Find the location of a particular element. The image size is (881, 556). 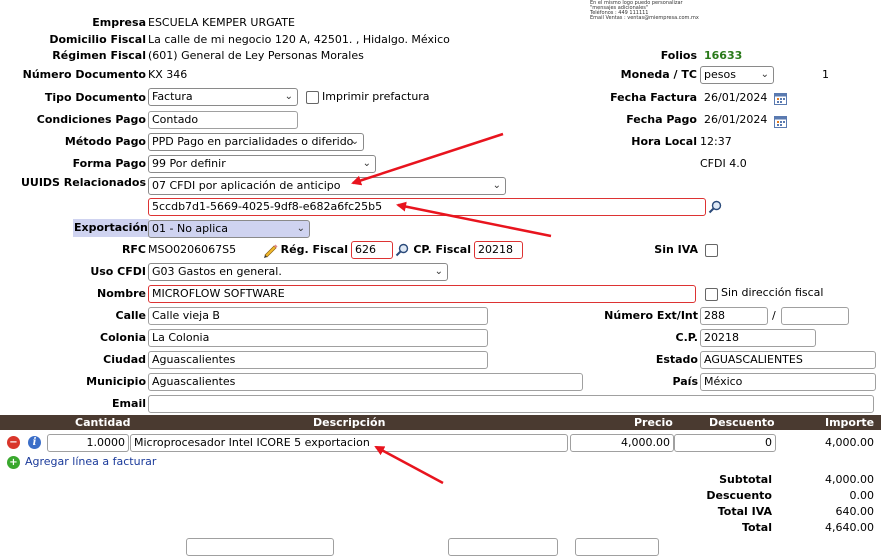

regimen-emisor-value: (601) General de Ley Personas Morales is located at coordinates (256, 55).